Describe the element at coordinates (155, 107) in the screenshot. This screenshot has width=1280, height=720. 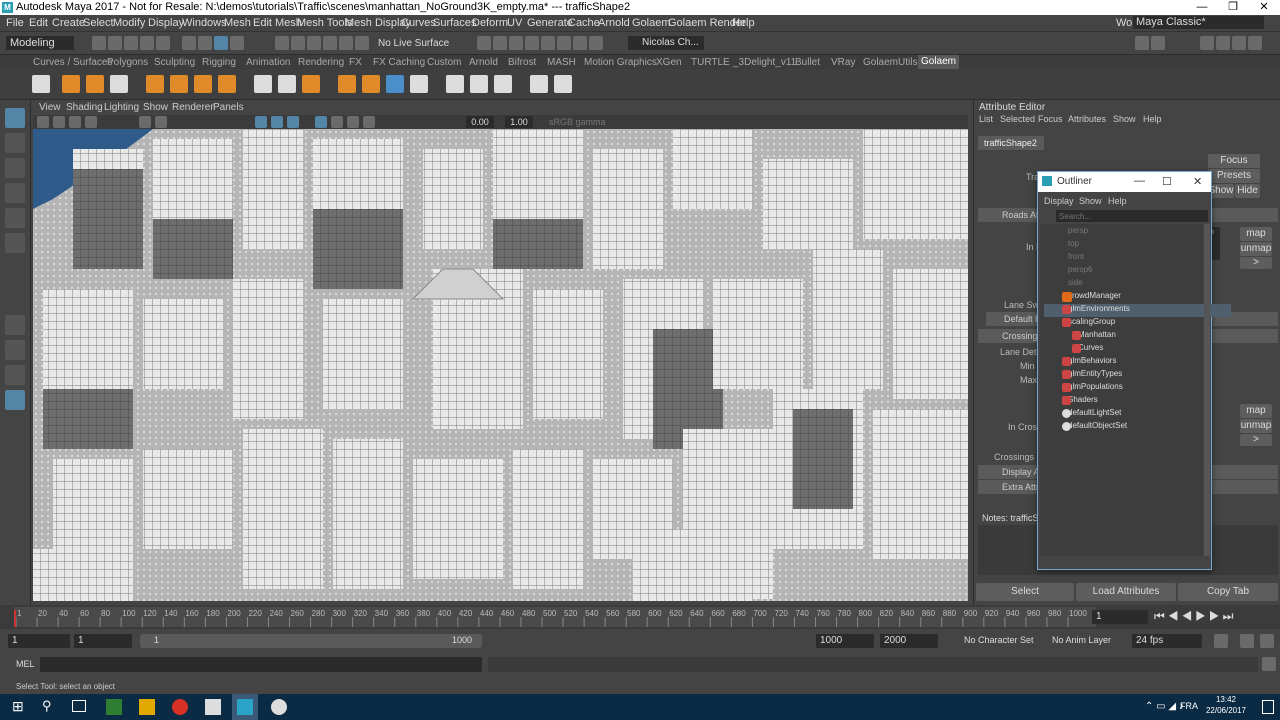
I see `panel-menu-show: Show` at that location.